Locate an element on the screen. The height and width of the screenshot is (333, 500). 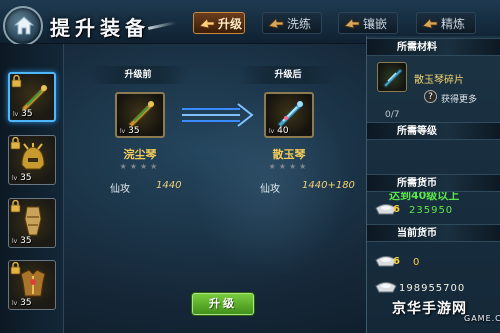
temper-icon is located at coordinates (430, 23).